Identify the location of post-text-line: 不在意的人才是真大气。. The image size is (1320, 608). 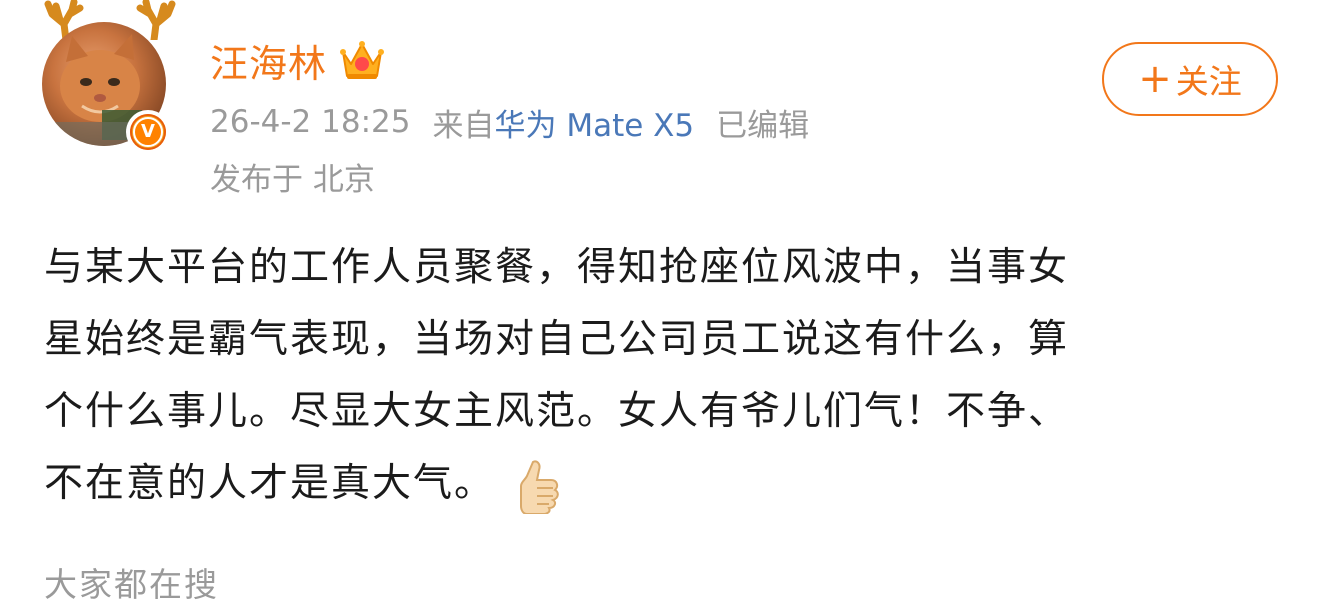
(270, 483).